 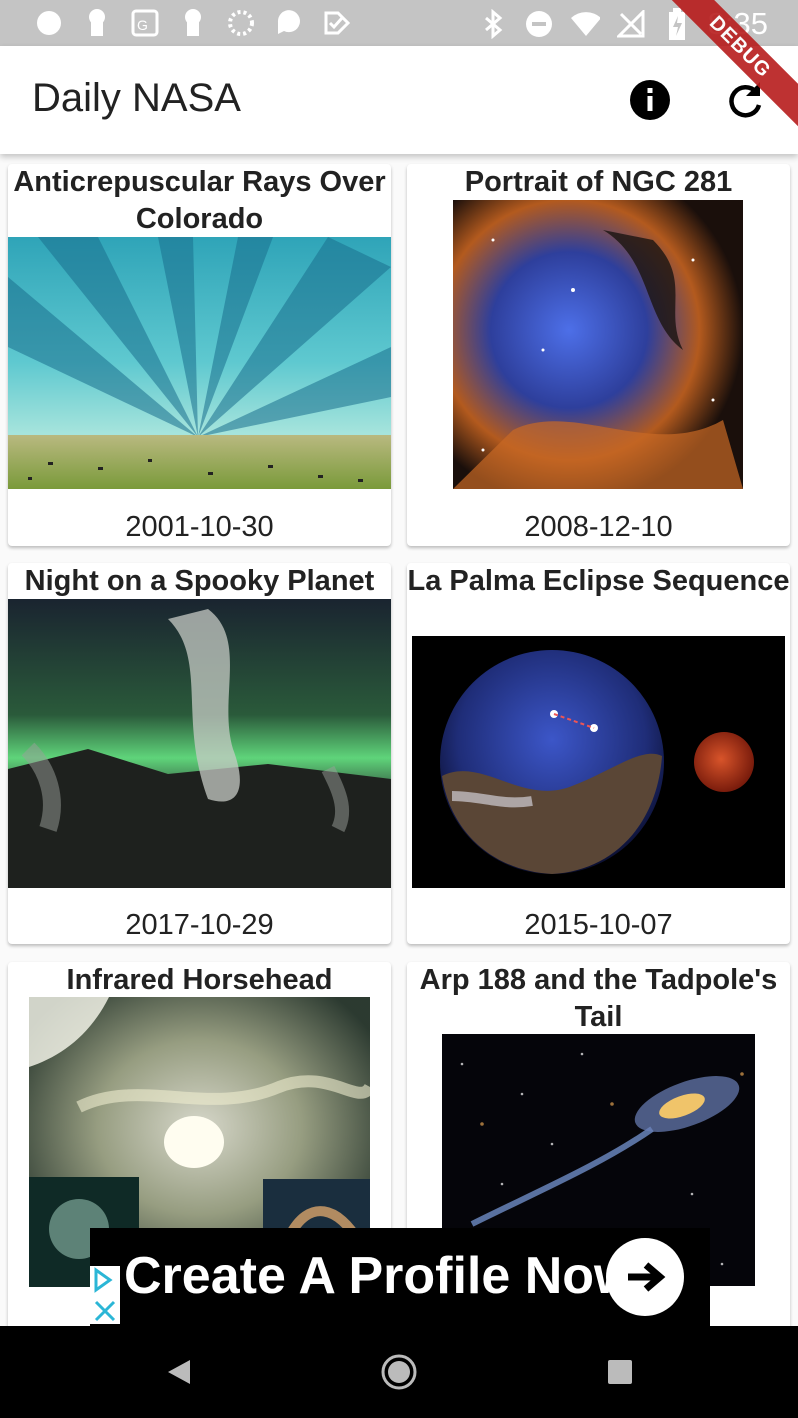 I want to click on no-signal-icon, so click(x=631, y=24).